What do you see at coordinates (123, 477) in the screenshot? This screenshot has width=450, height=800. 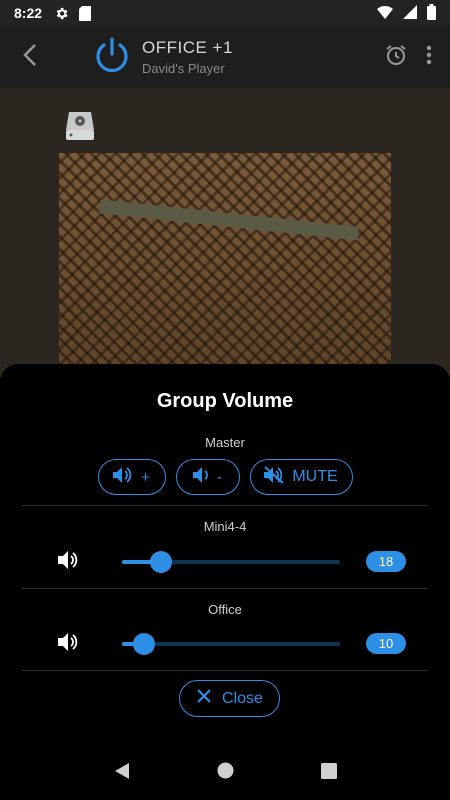 I see `volume-icon` at bounding box center [123, 477].